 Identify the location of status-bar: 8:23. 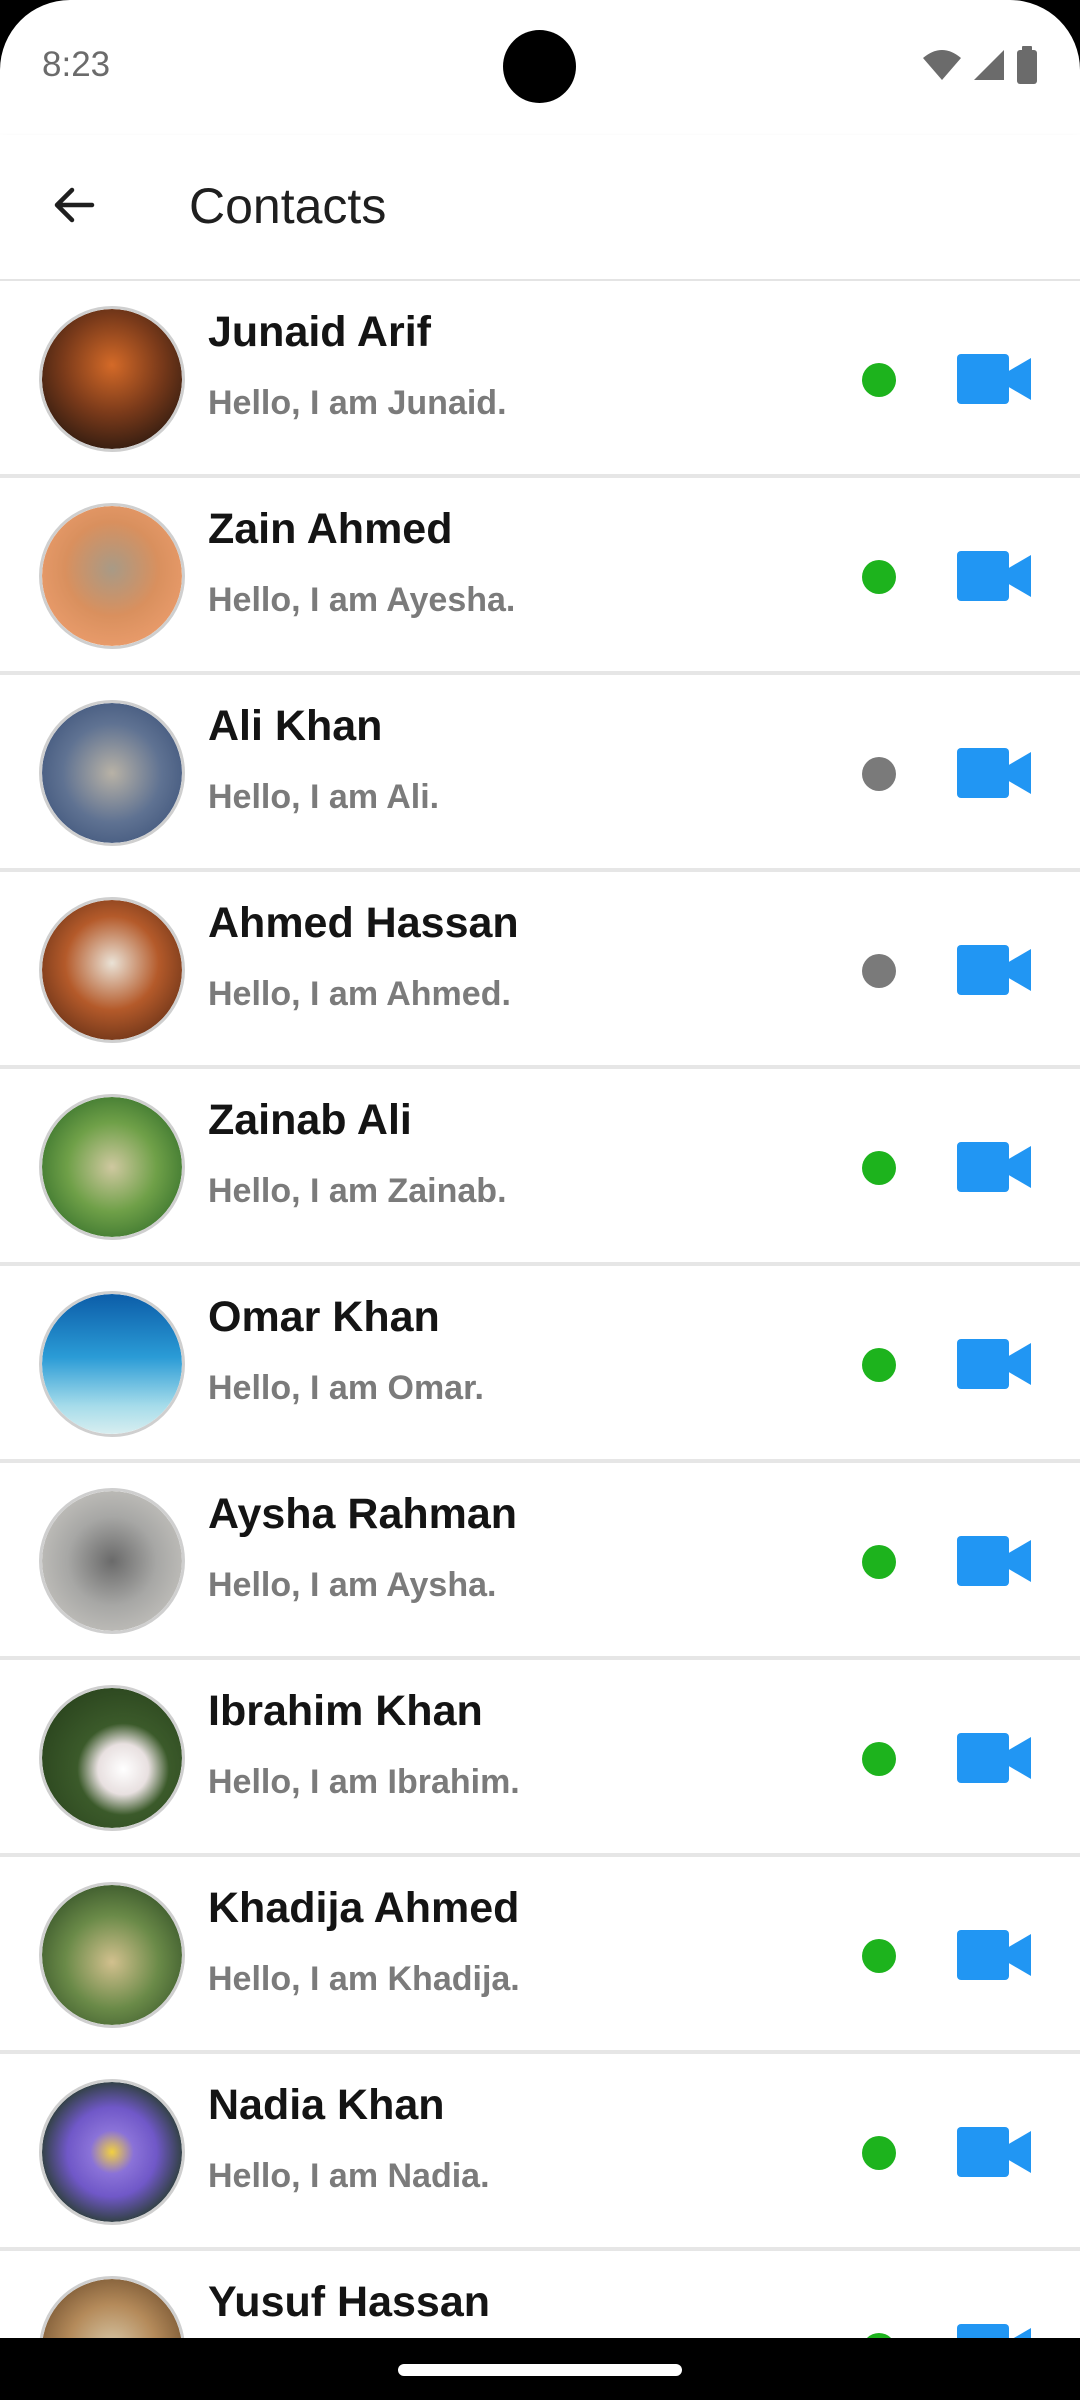
(540, 67).